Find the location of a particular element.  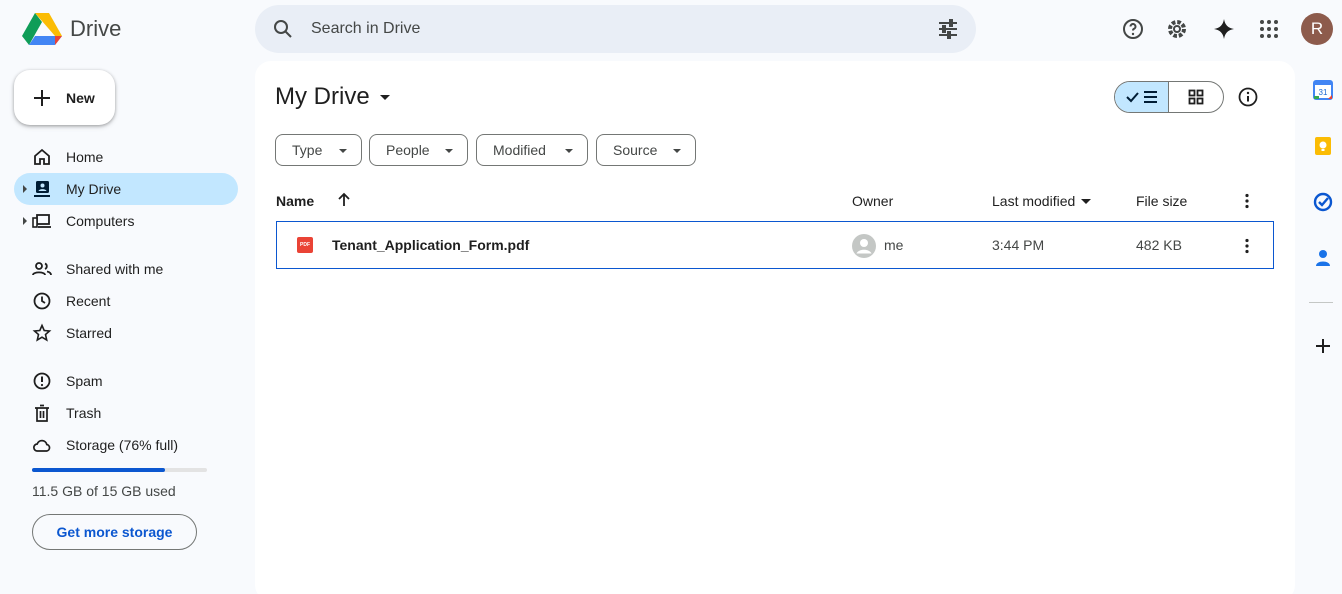

home-icon is located at coordinates (42, 156).